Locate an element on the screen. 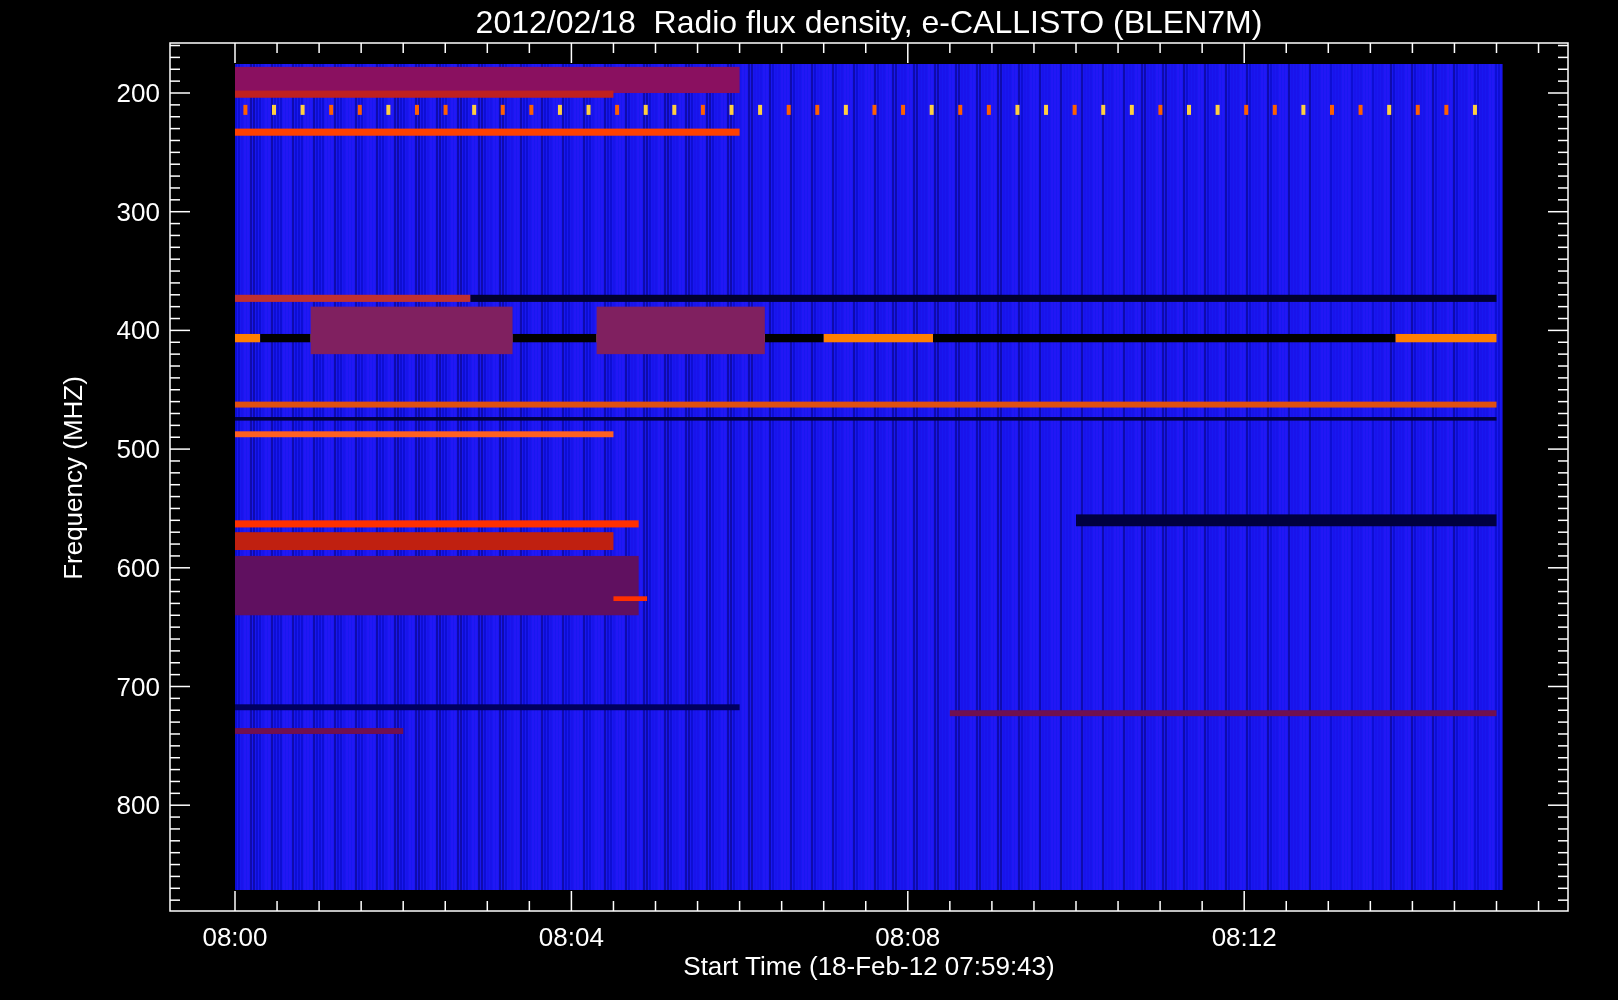 The image size is (1618, 1000). y-tick-label: 300 is located at coordinates (138, 211).